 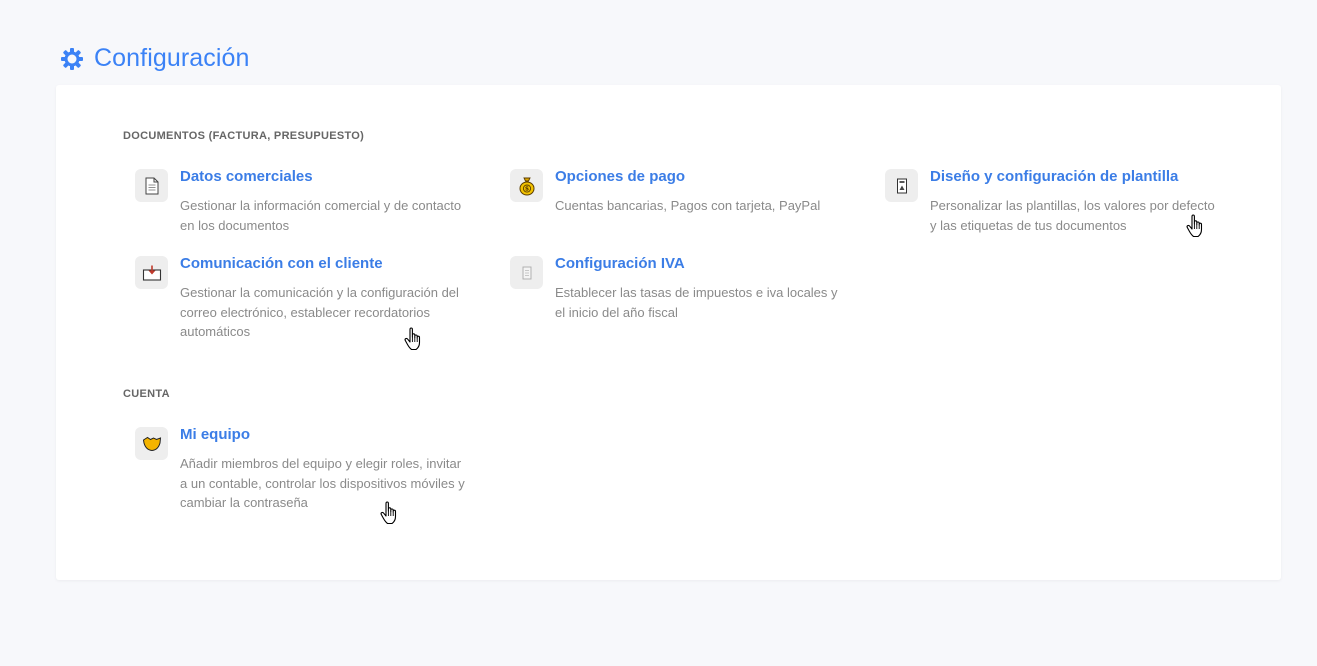 What do you see at coordinates (146, 394) in the screenshot?
I see `section-title-account: CUENTA` at bounding box center [146, 394].